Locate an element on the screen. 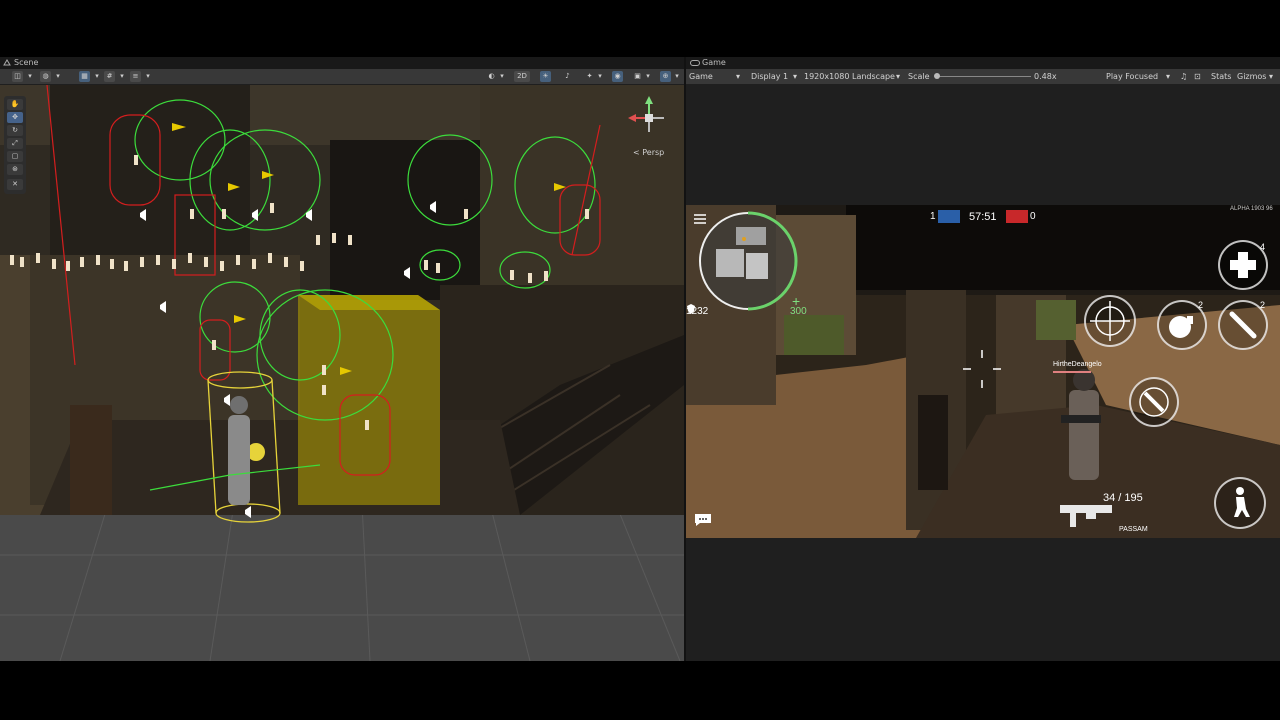 The width and height of the screenshot is (1280, 720). rect-tool-icon: ▢ is located at coordinates (15, 156).